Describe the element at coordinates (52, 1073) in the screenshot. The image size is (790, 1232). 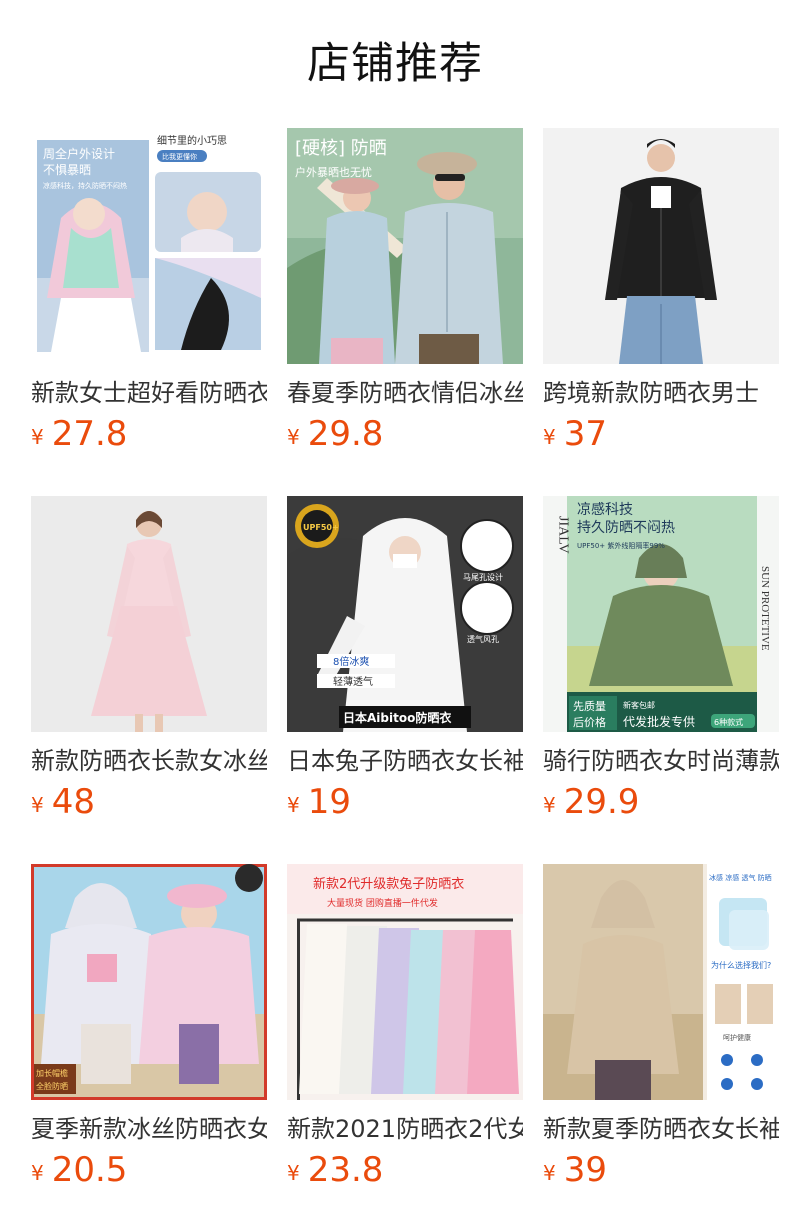
I see `overlay-tag-1: 加长帽檐` at that location.